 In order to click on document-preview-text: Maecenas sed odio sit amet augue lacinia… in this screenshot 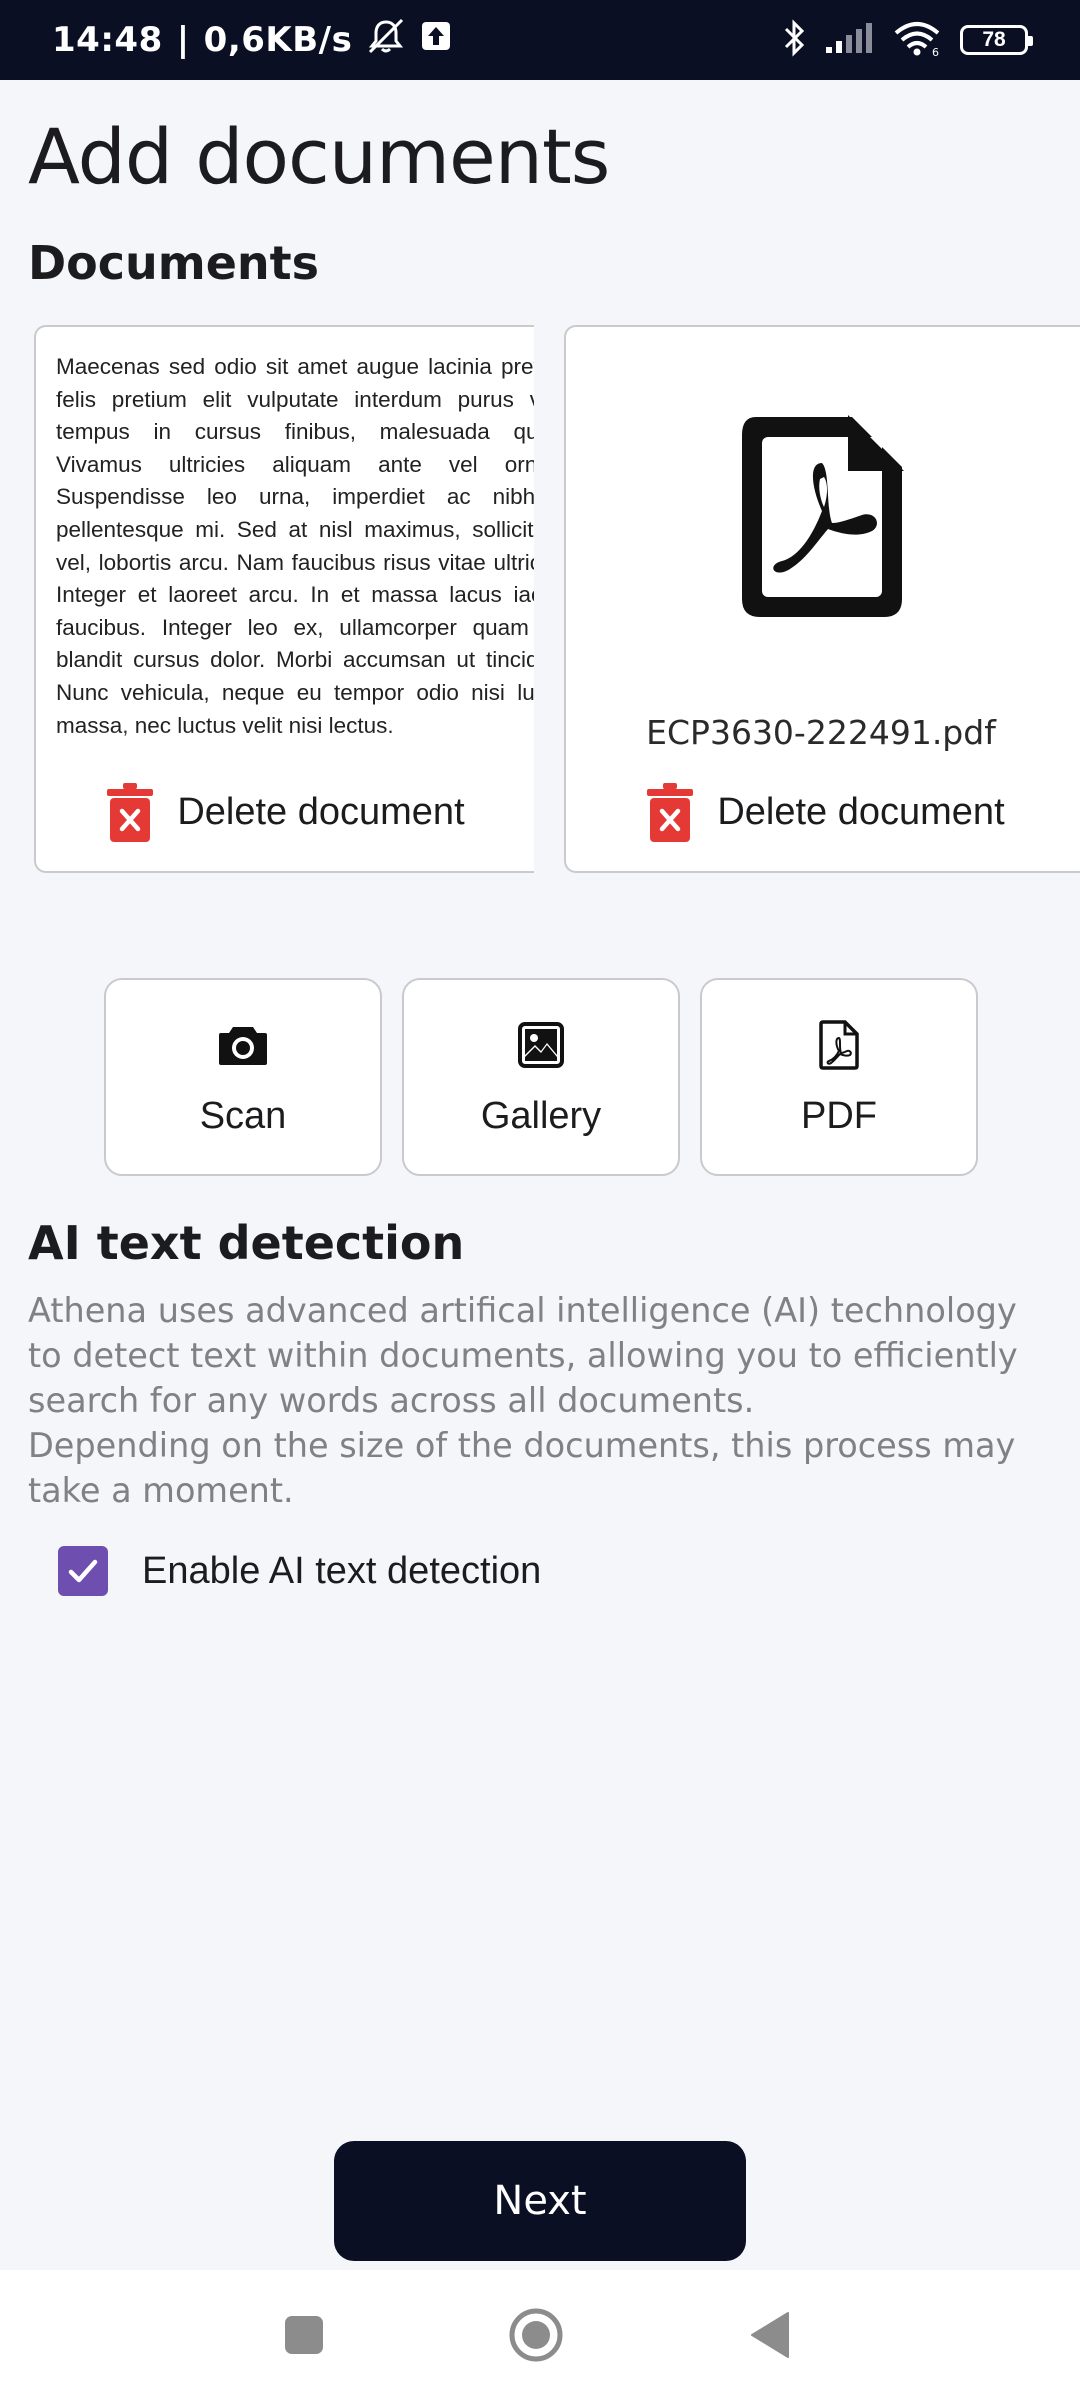, I will do `click(295, 551)`.